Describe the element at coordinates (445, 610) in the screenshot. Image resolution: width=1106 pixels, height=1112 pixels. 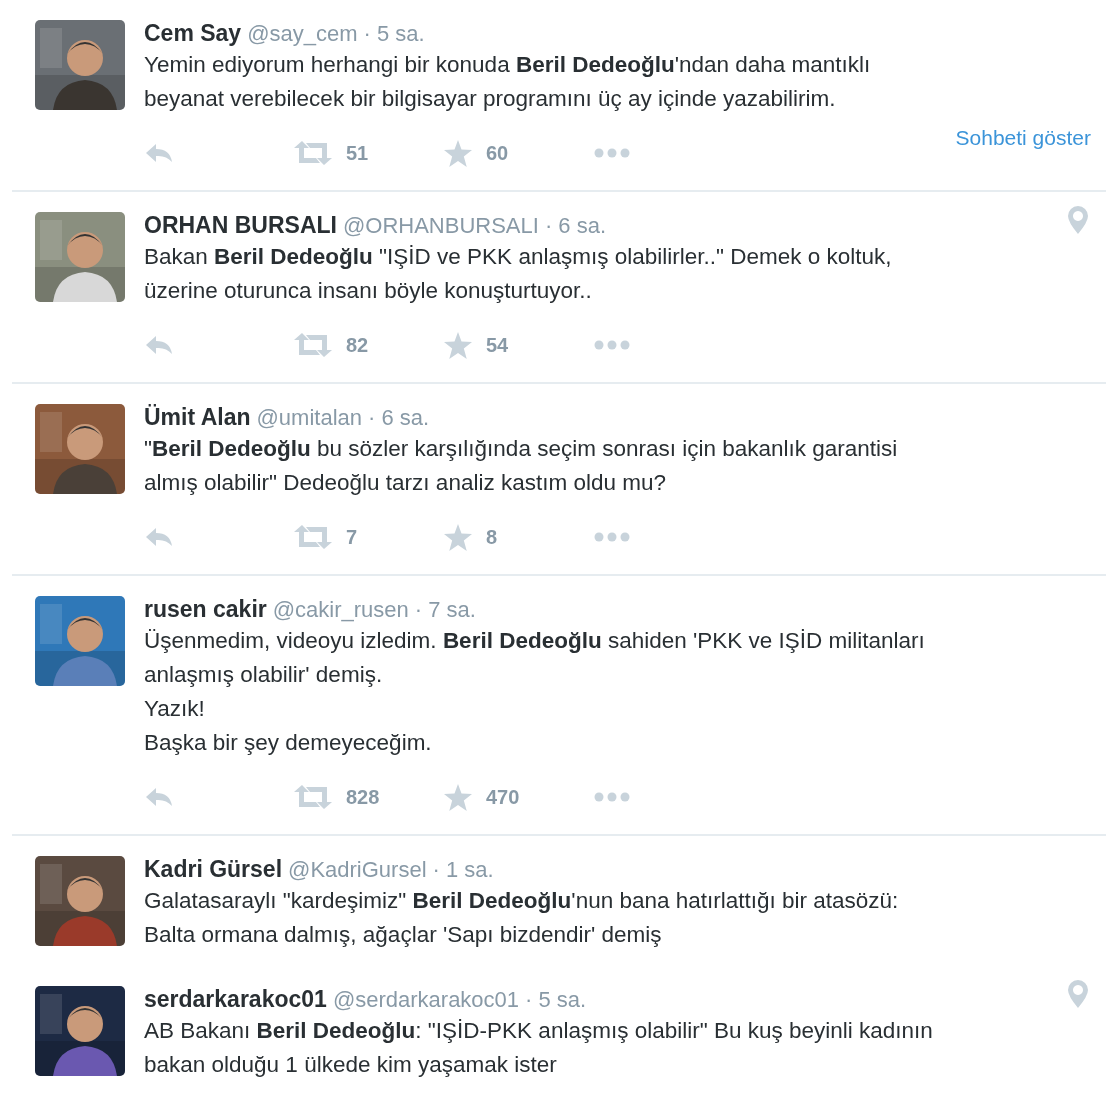
I see `tweet-time: · 7 sa.` at that location.